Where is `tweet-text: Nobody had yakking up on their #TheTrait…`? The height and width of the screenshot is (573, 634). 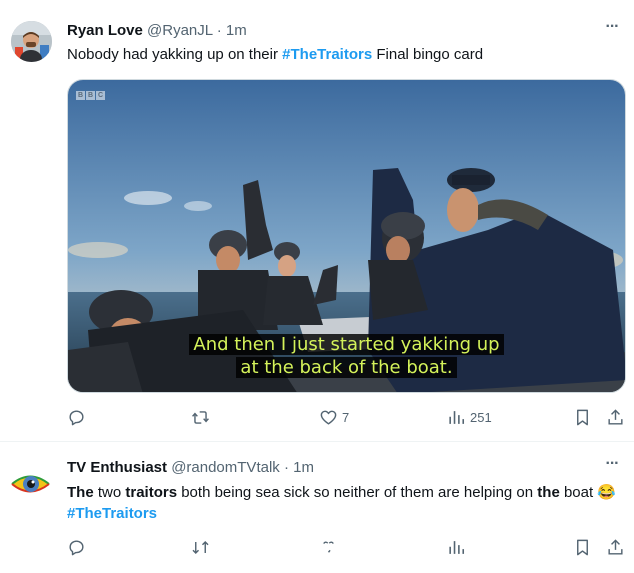
tweet-text: Nobody had yakking up on their #TheTrait… is located at coordinates (343, 54).